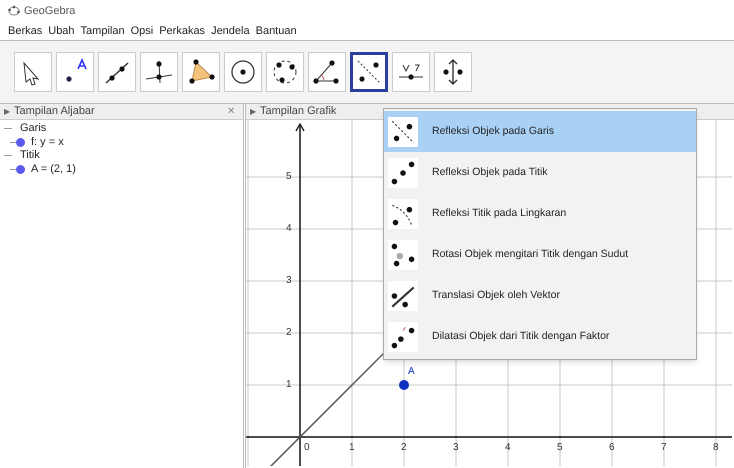 Image resolution: width=734 pixels, height=468 pixels. Describe the element at coordinates (55, 112) in the screenshot. I see `panel-title: Tampilan Aljabar` at that location.